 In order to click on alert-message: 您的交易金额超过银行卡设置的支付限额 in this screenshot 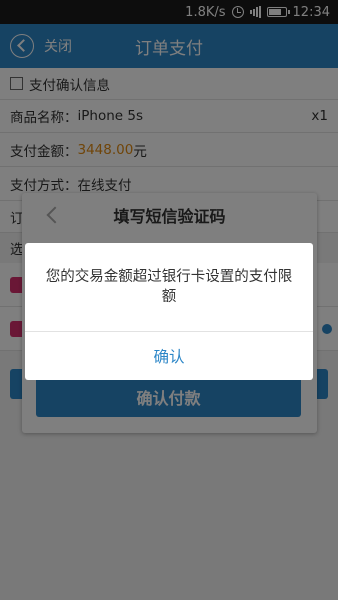, I will do `click(169, 287)`.